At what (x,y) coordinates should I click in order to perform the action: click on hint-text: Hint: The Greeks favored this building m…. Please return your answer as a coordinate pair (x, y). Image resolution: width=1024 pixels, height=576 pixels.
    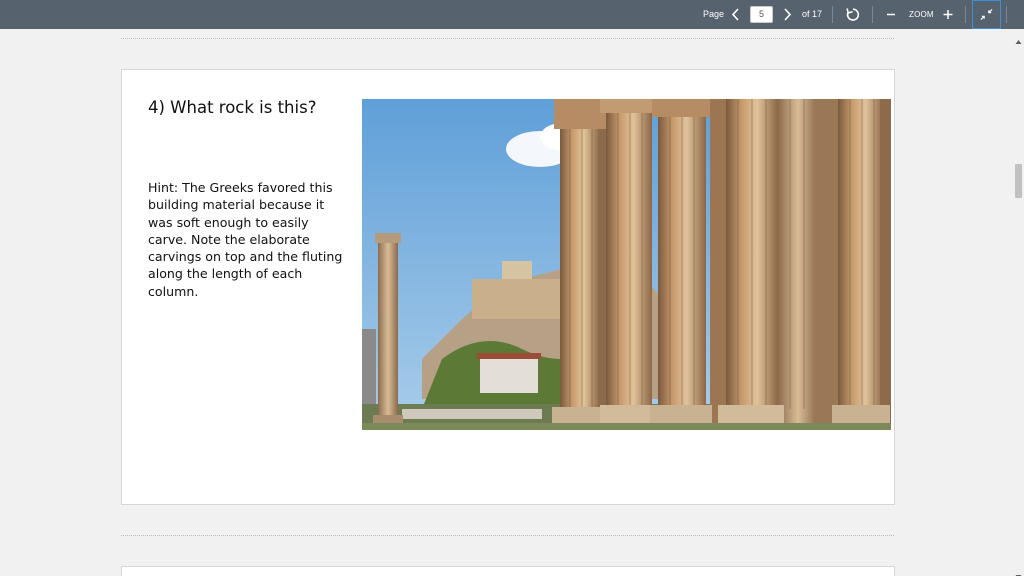
    Looking at the image, I should click on (245, 239).